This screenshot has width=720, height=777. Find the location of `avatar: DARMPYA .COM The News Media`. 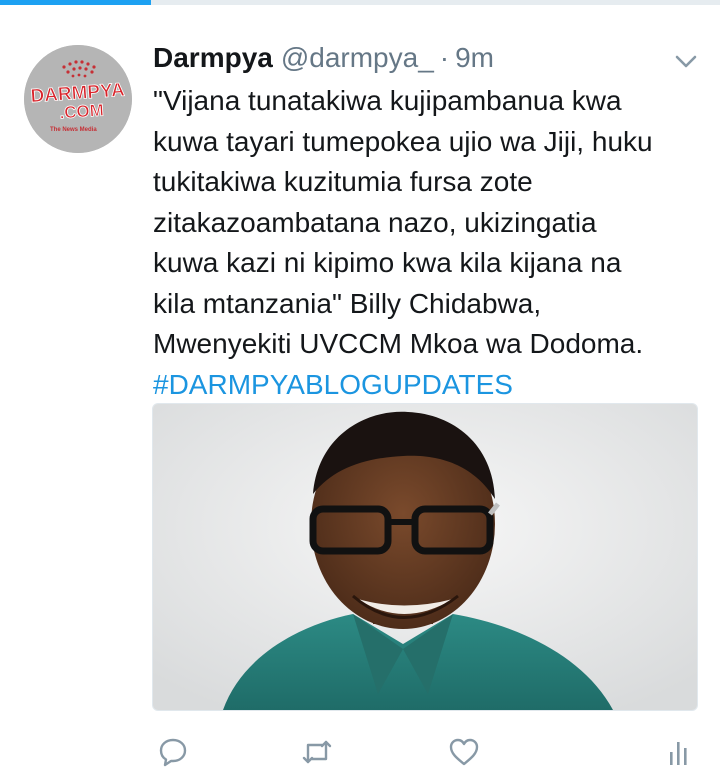

avatar: DARMPYA .COM The News Media is located at coordinates (78, 99).